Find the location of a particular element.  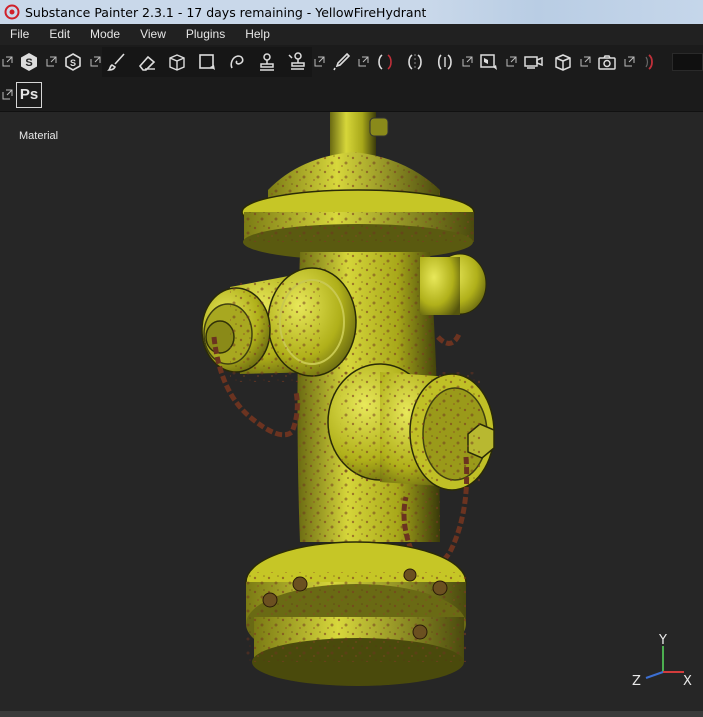

iray-icon is located at coordinates (649, 61).